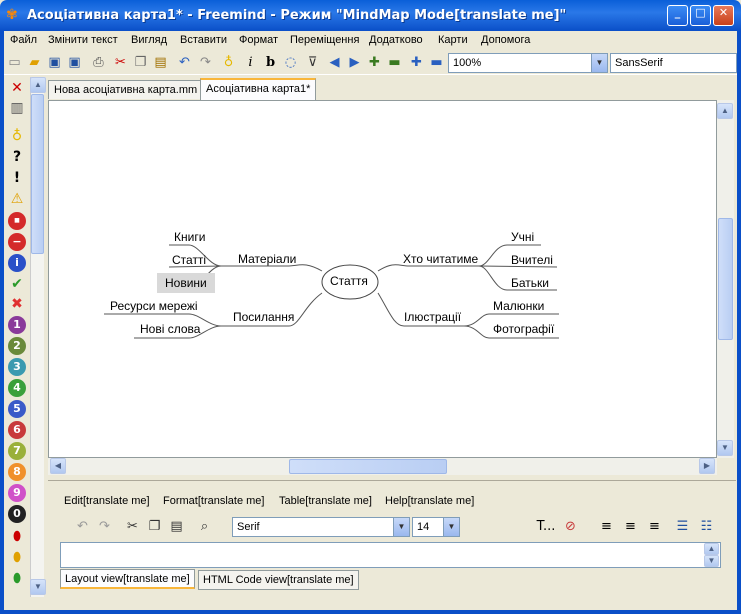 This screenshot has width=741, height=614. What do you see at coordinates (98, 62) in the screenshot?
I see `print-icon: ⎙` at bounding box center [98, 62].